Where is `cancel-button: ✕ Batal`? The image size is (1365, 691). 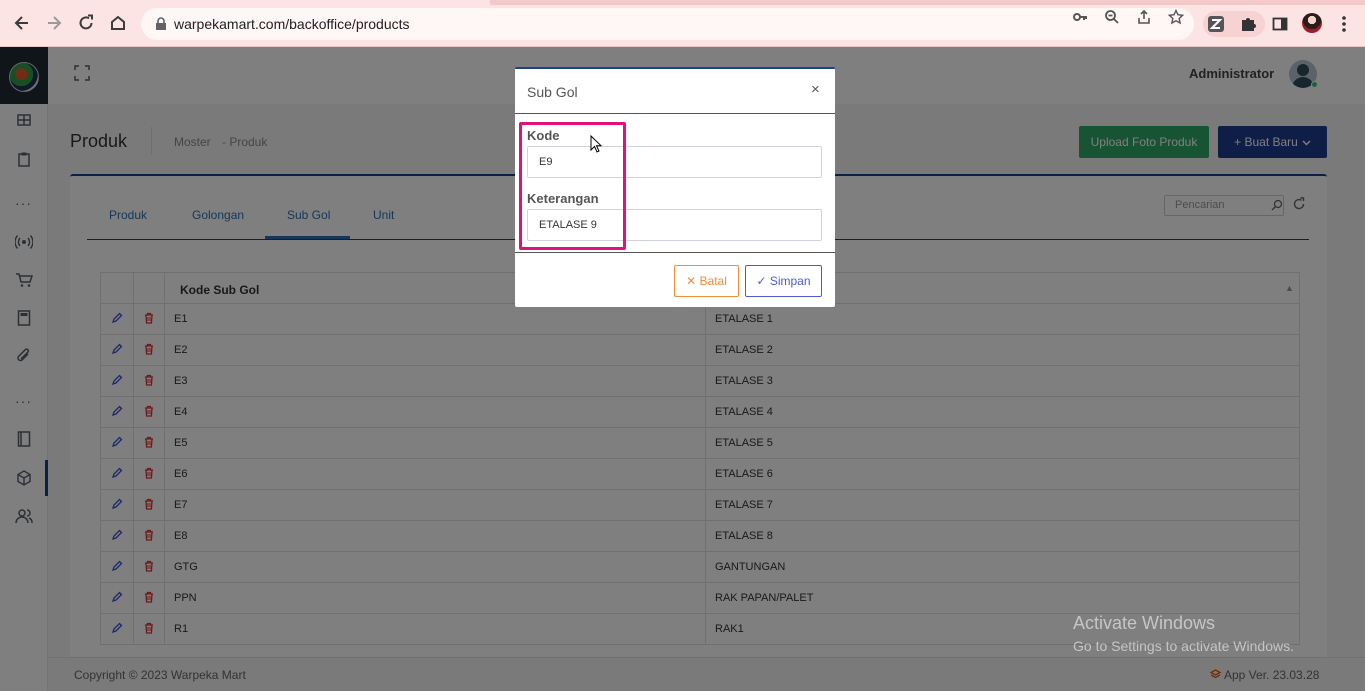
cancel-button: ✕ Batal is located at coordinates (706, 281).